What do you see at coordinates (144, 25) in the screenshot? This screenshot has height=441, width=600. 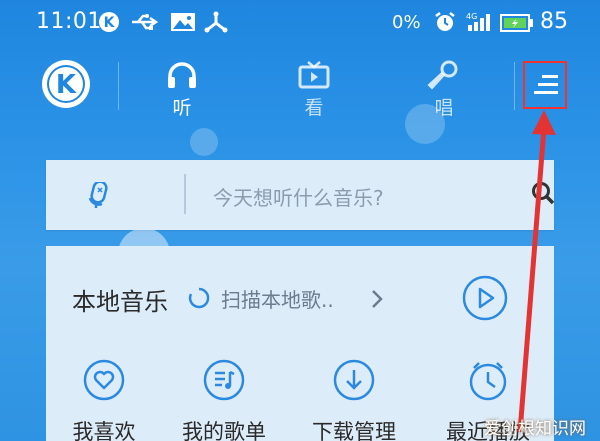 I see `usb-icon` at bounding box center [144, 25].